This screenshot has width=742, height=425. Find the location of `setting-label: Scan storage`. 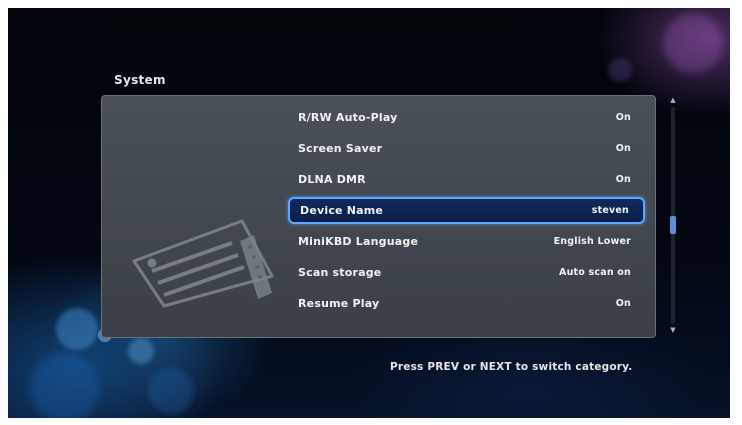

setting-label: Scan storage is located at coordinates (340, 272).